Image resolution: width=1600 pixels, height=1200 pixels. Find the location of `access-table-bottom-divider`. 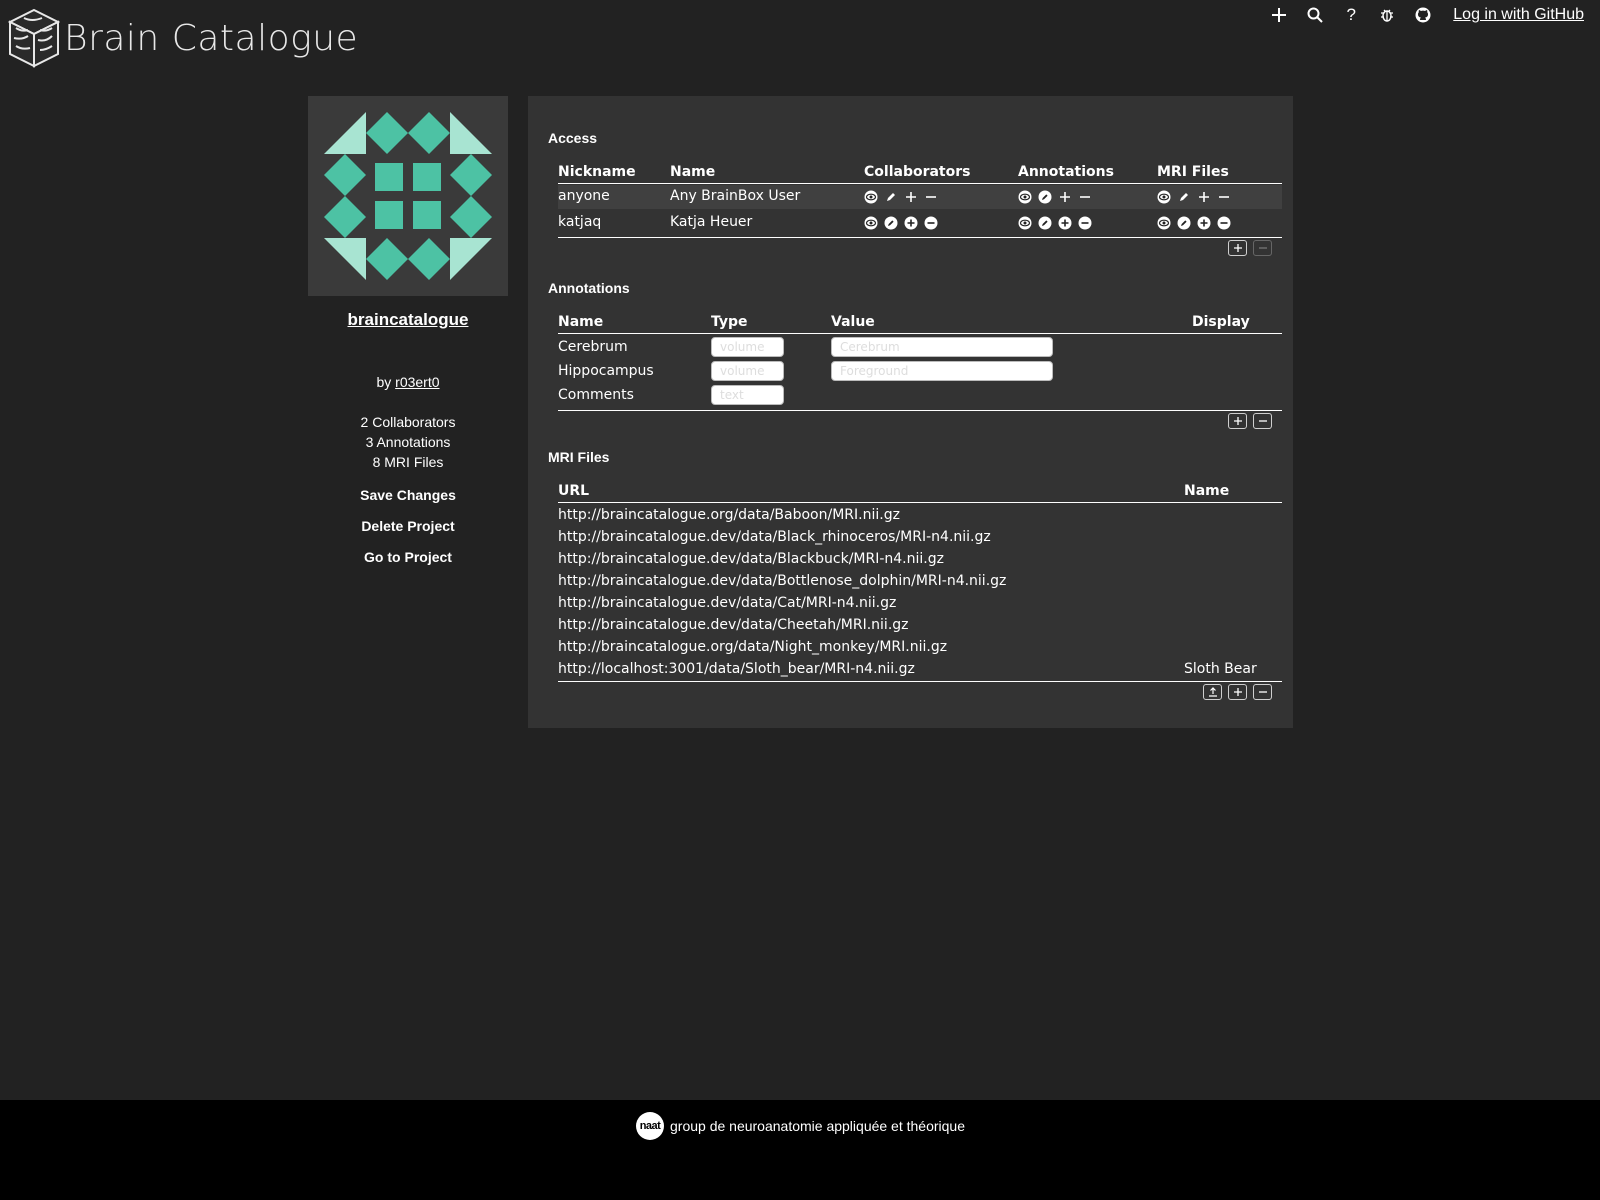

access-table-bottom-divider is located at coordinates (920, 237).